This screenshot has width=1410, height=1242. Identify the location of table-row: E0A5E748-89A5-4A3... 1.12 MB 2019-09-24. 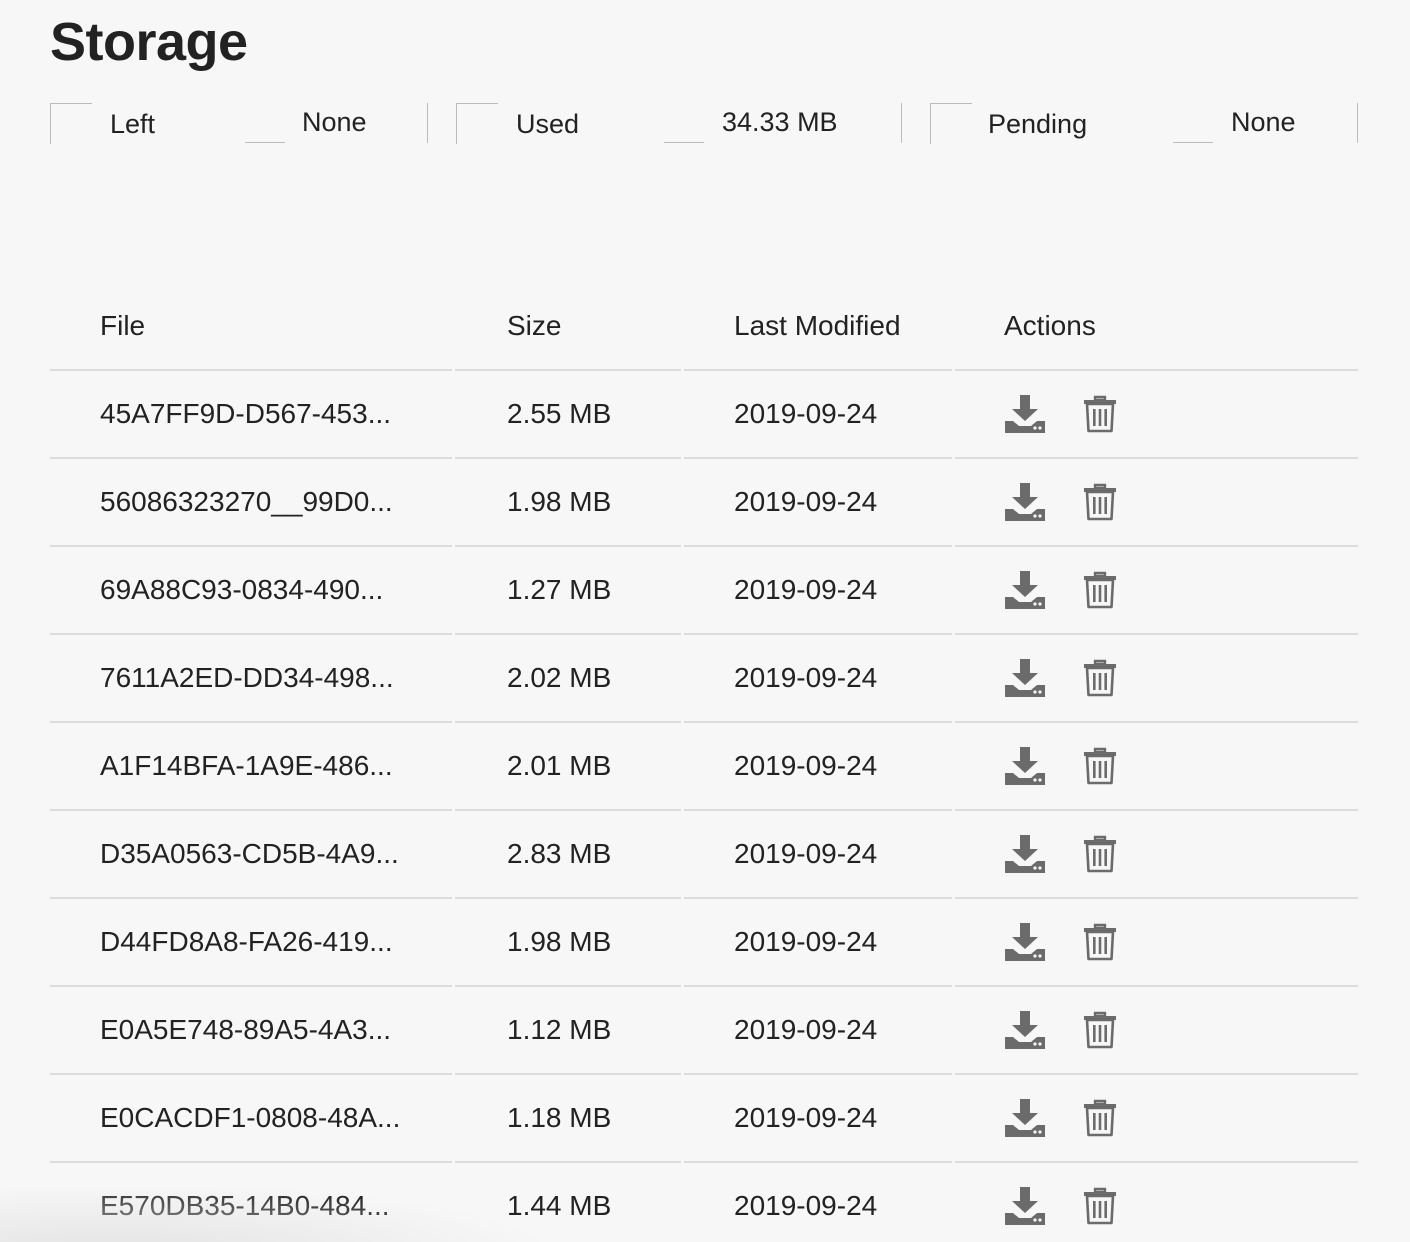
(704, 1031).